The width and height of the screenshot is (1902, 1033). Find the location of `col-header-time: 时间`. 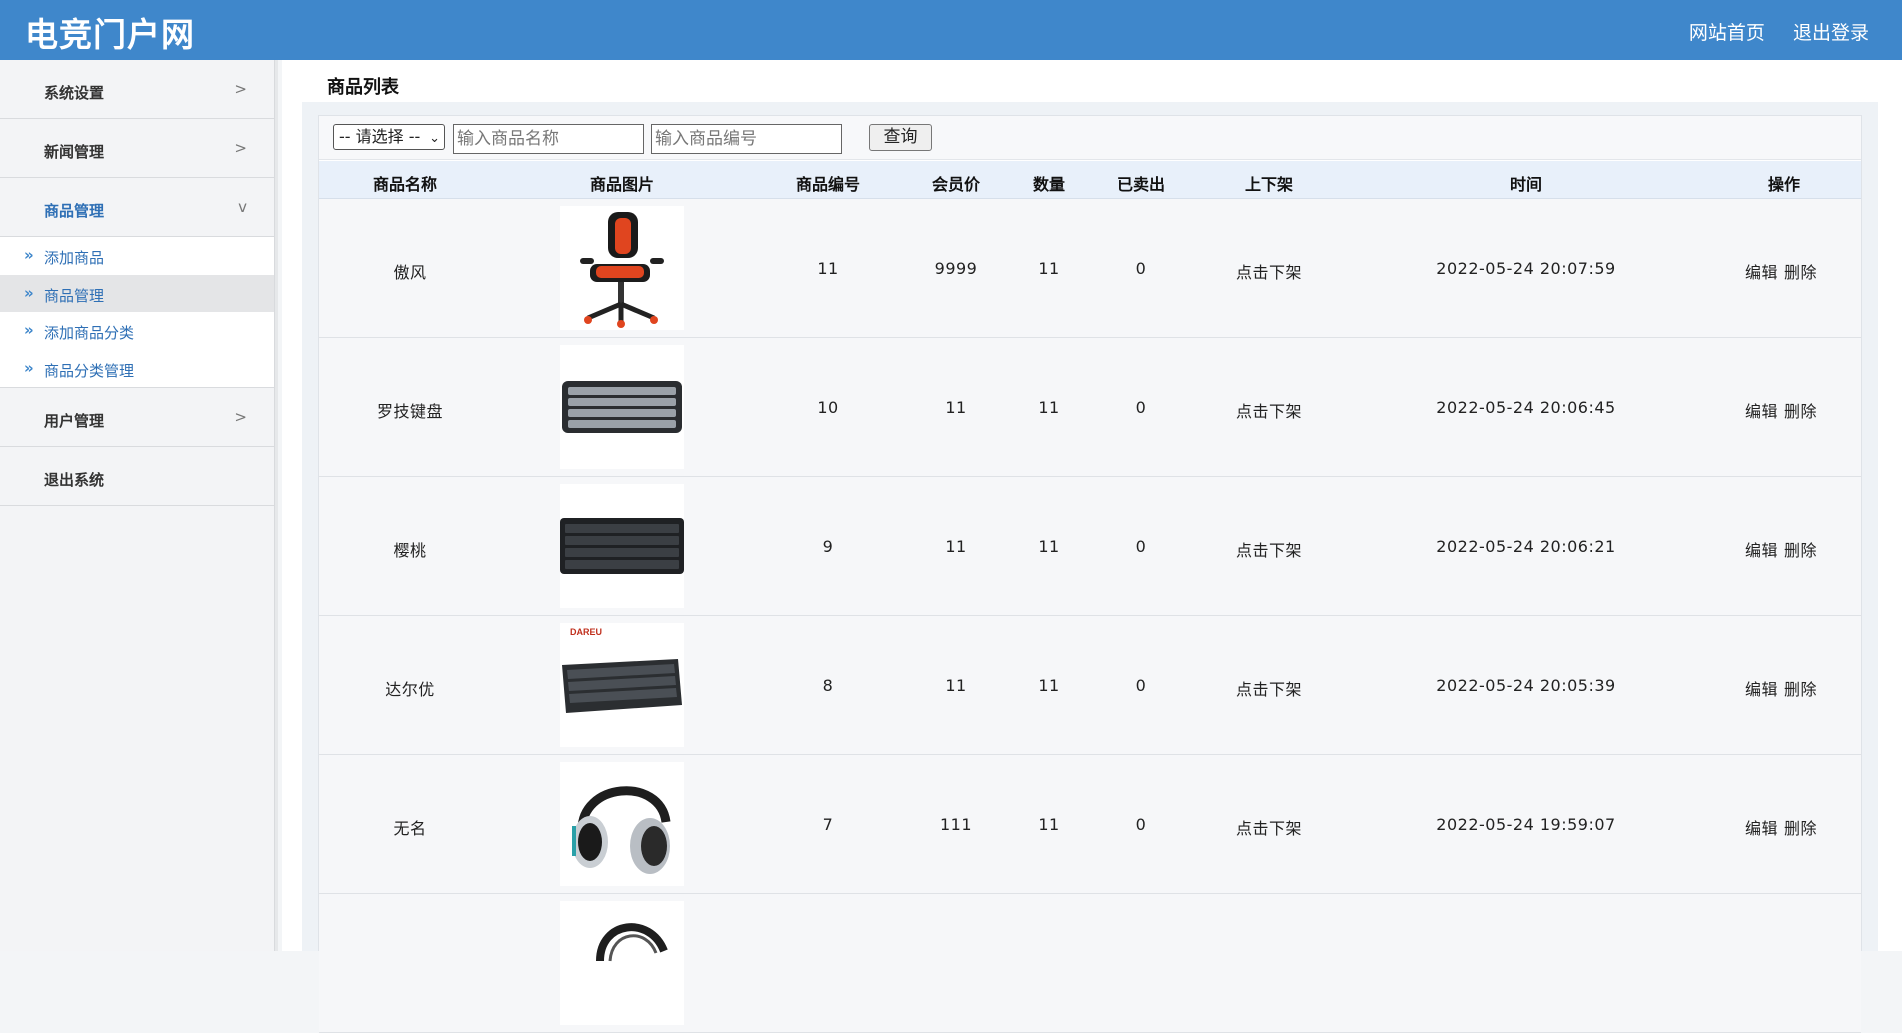

col-header-time: 时间 is located at coordinates (1526, 184).